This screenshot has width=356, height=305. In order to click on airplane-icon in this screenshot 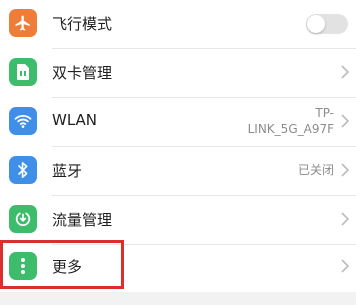, I will do `click(23, 23)`.